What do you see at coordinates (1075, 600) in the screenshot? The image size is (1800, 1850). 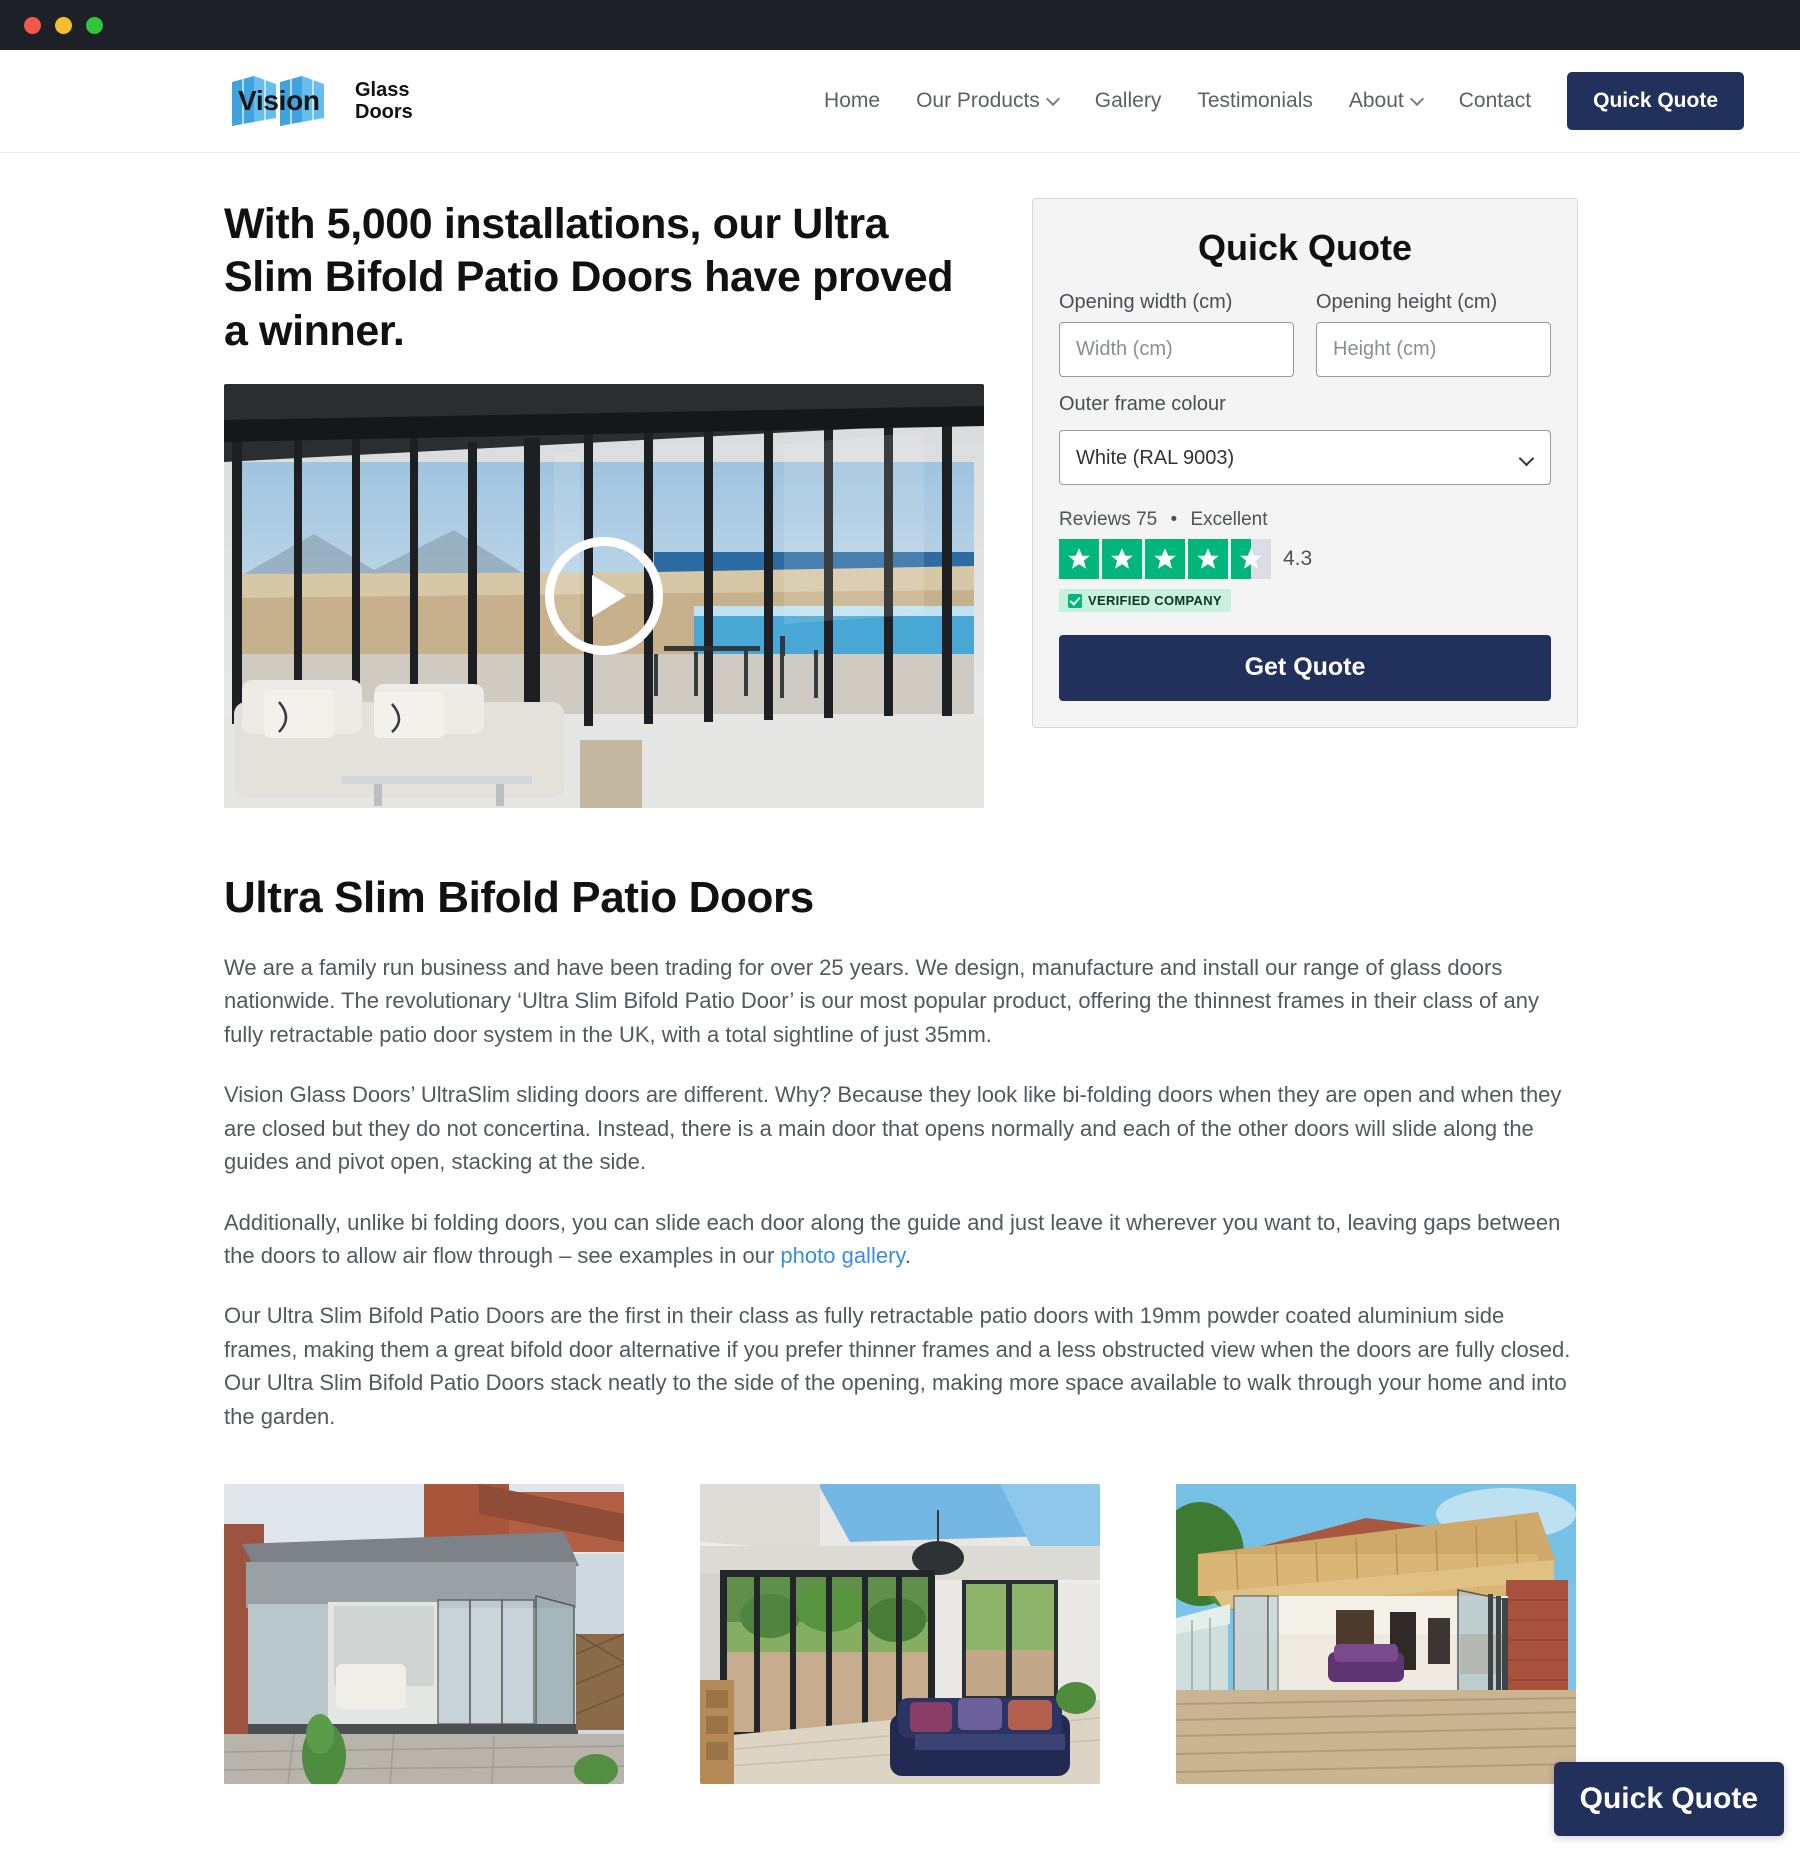 I see `check-icon` at bounding box center [1075, 600].